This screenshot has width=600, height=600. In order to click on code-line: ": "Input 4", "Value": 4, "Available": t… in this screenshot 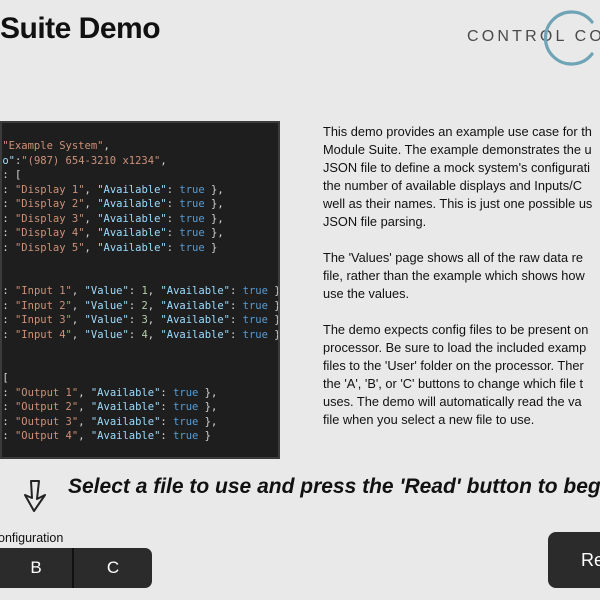, I will do `click(141, 334)`.